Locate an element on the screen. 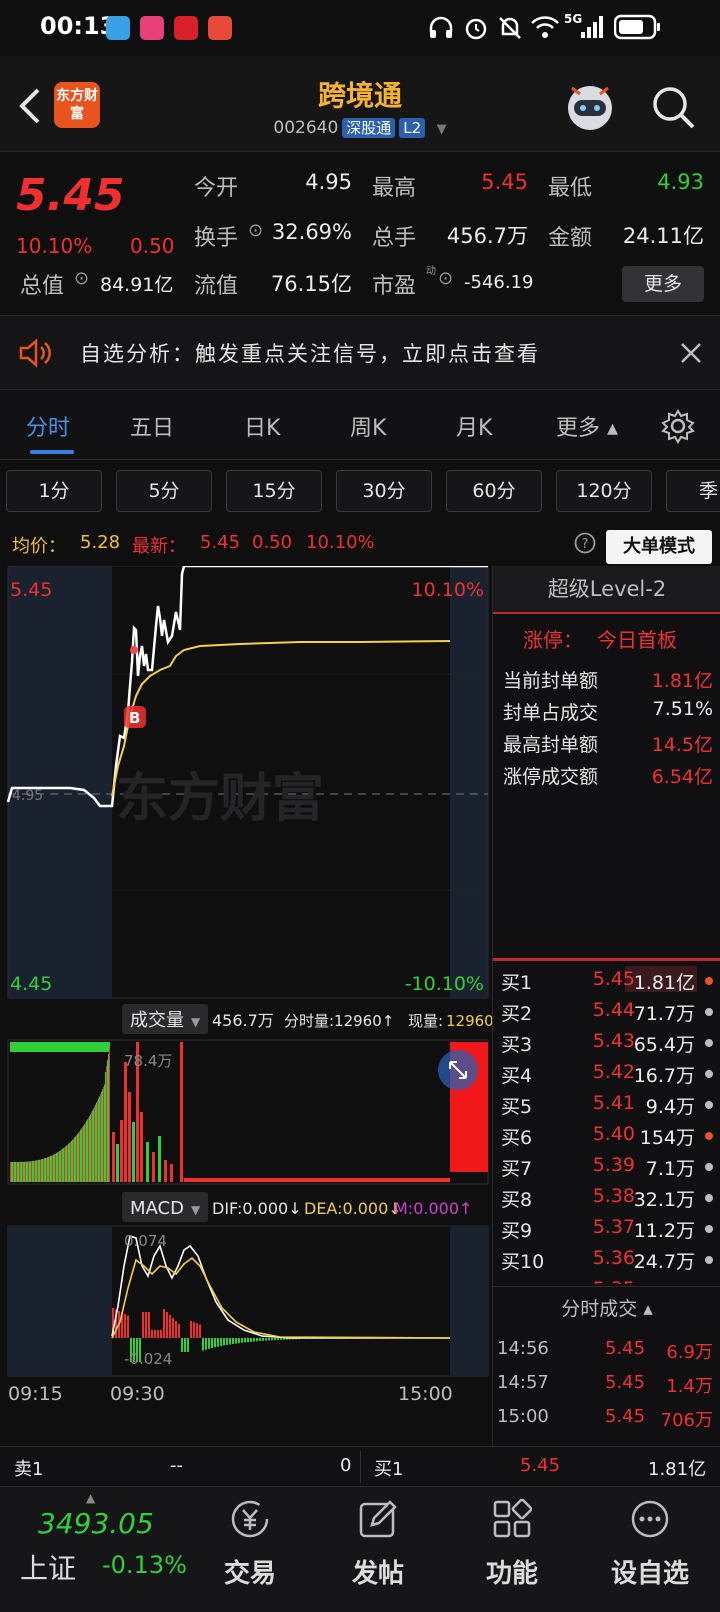 The image size is (720, 1612). close-icon is located at coordinates (691, 353).